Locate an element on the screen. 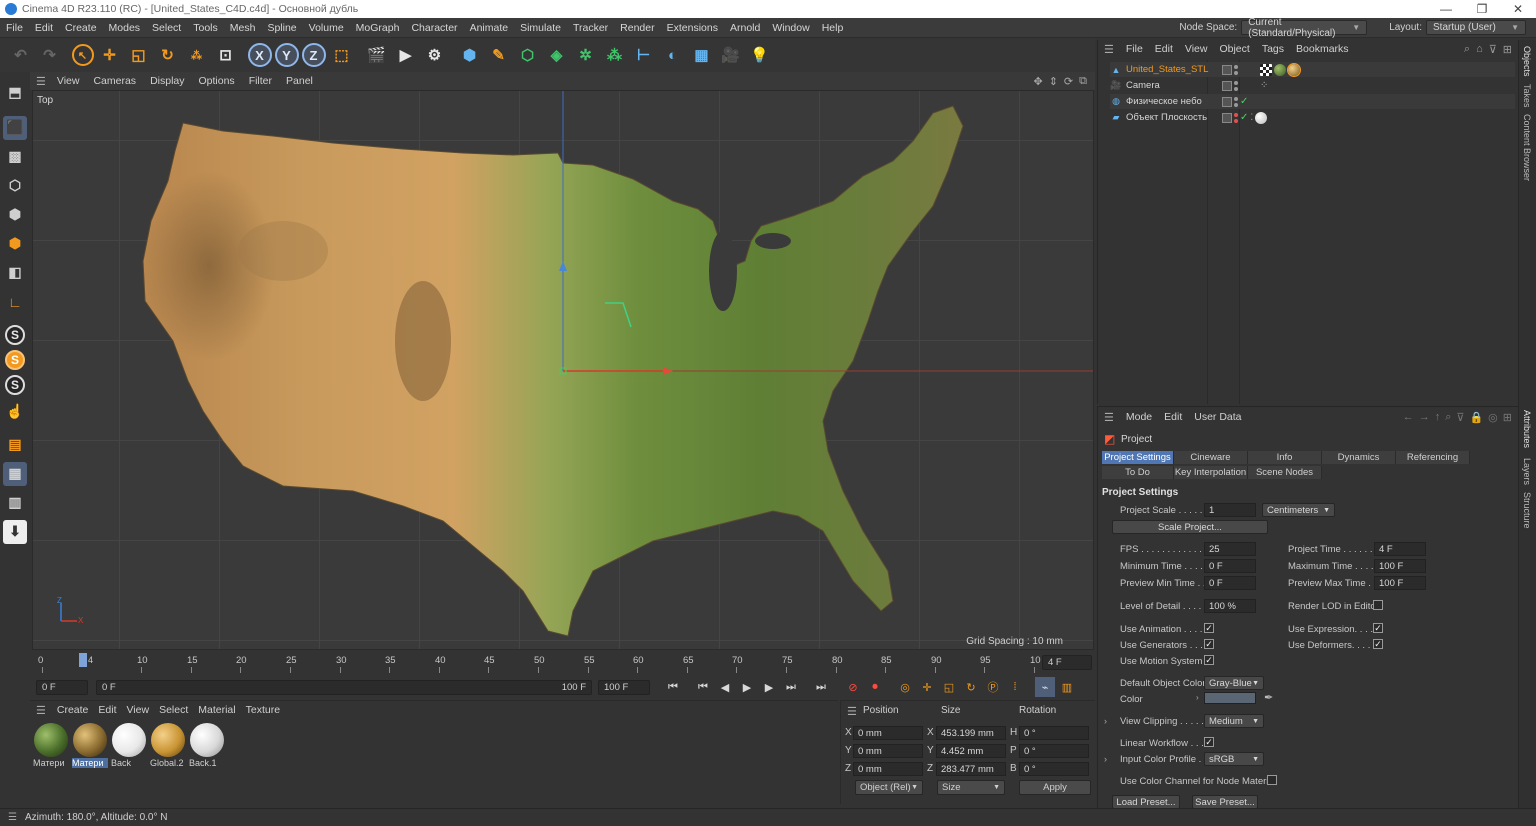  lod-field: 100 % is located at coordinates (1230, 606).